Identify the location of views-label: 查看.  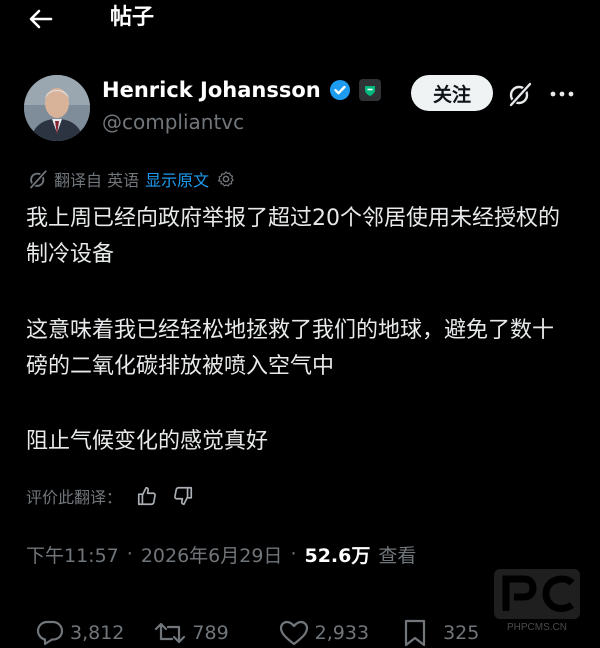
(397, 555).